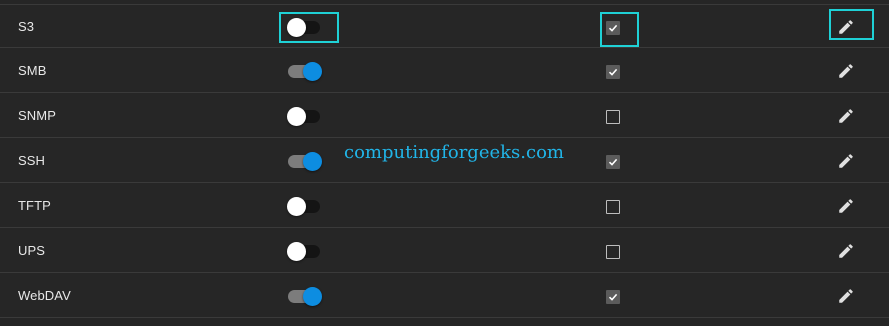  What do you see at coordinates (444, 71) in the screenshot?
I see `table-row-smb: SMB` at bounding box center [444, 71].